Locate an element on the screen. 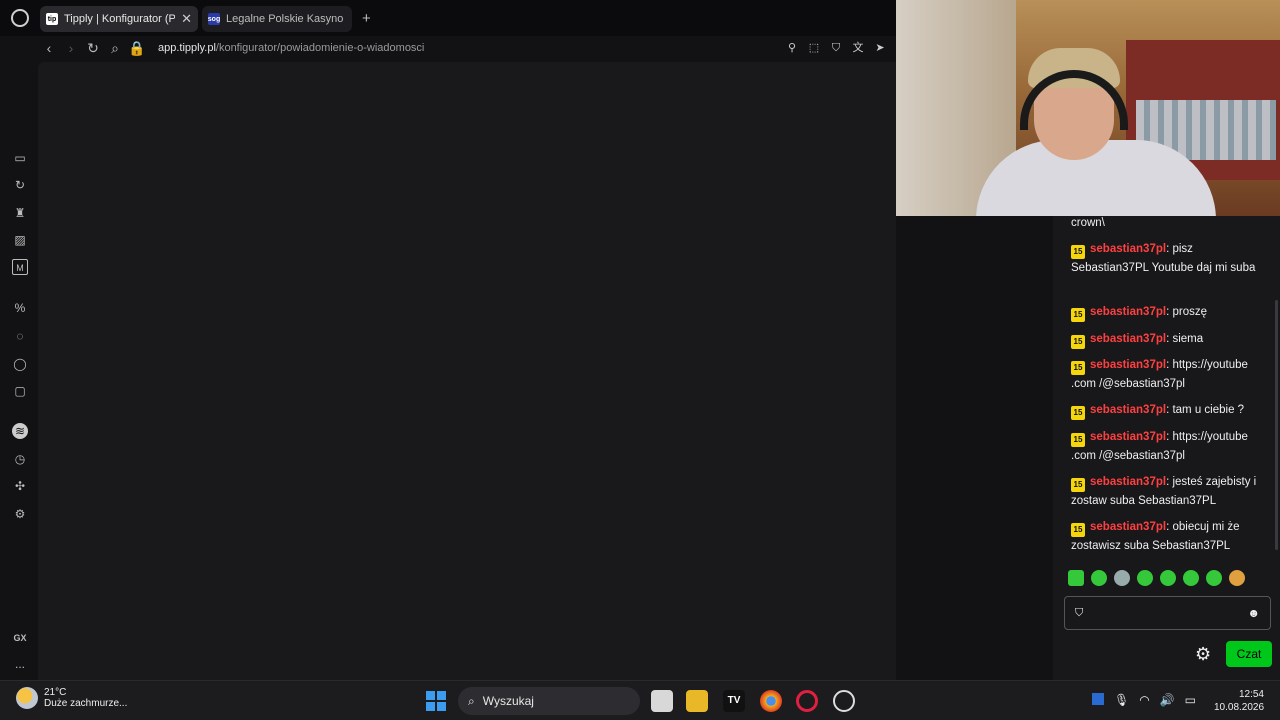 The image size is (1280, 720). forward-icon: › is located at coordinates (71, 48).